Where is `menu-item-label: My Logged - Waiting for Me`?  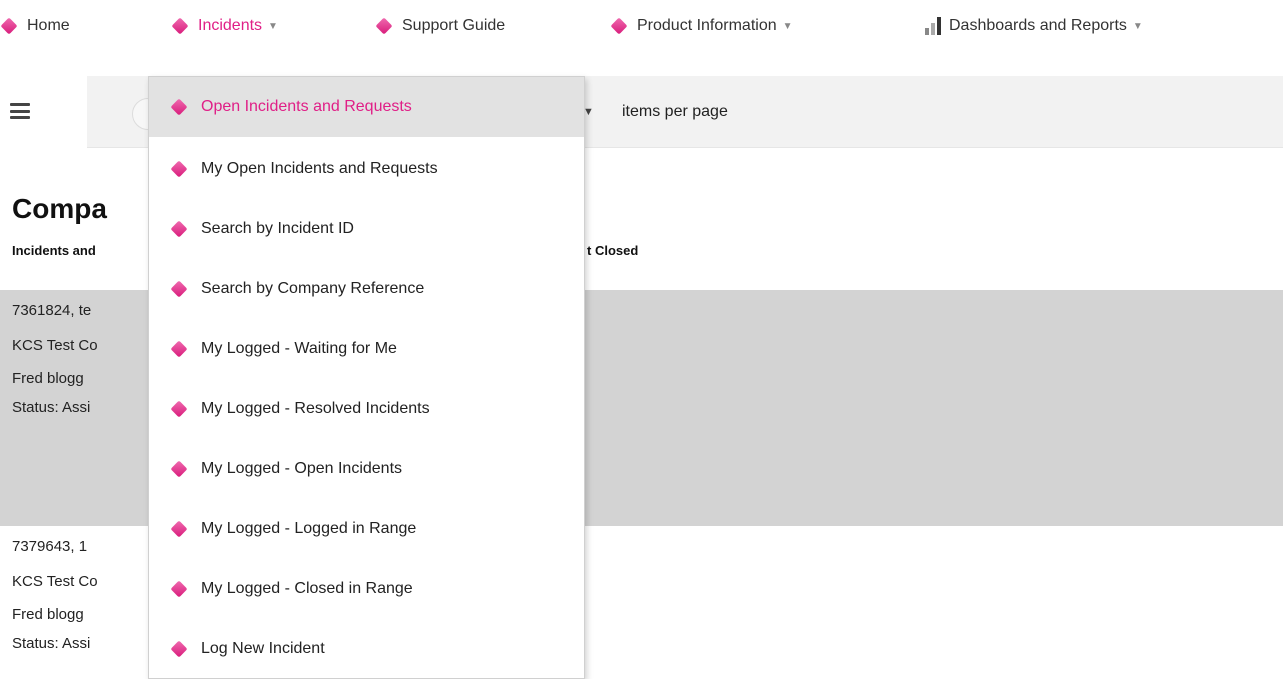
menu-item-label: My Logged - Waiting for Me is located at coordinates (299, 348).